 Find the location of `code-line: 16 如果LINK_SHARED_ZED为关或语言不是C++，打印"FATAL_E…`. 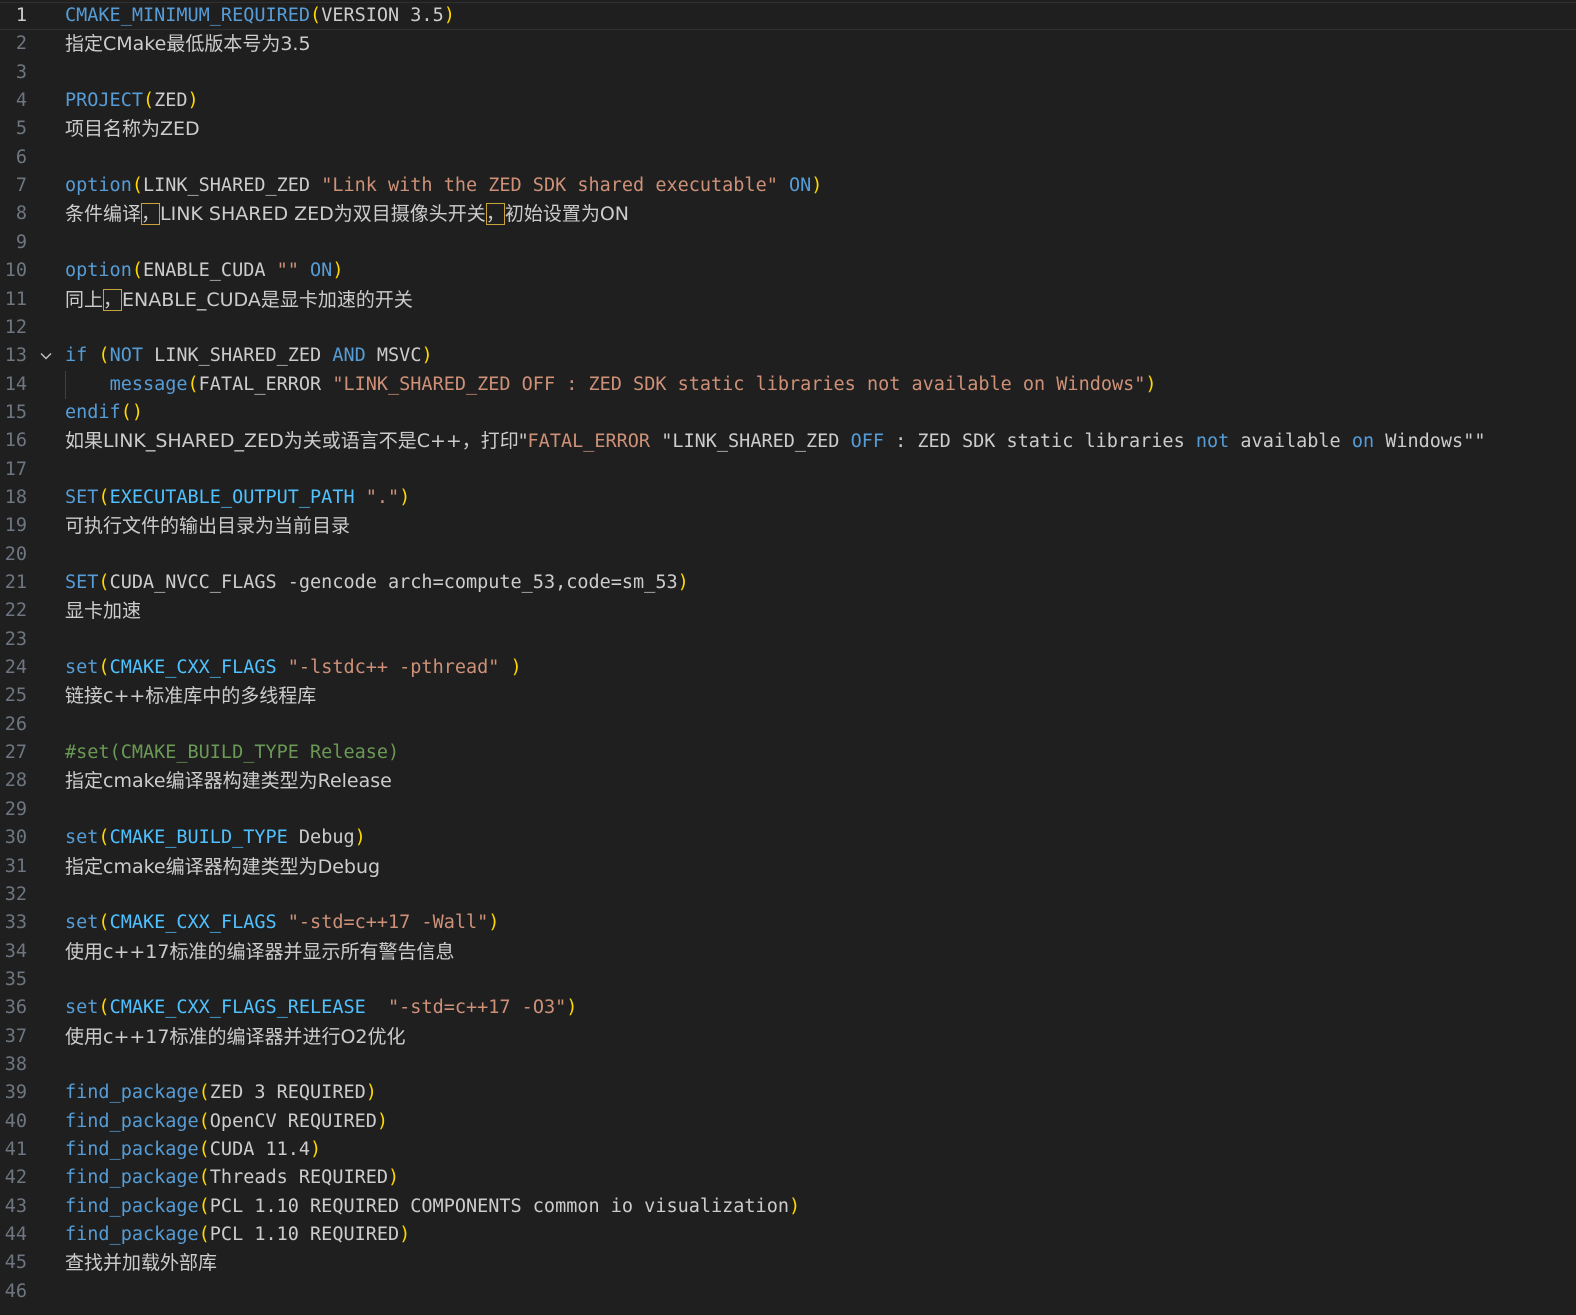

code-line: 16 如果LINK_SHARED_ZED为关或语言不是C++，打印"FATAL_E… is located at coordinates (788, 441).